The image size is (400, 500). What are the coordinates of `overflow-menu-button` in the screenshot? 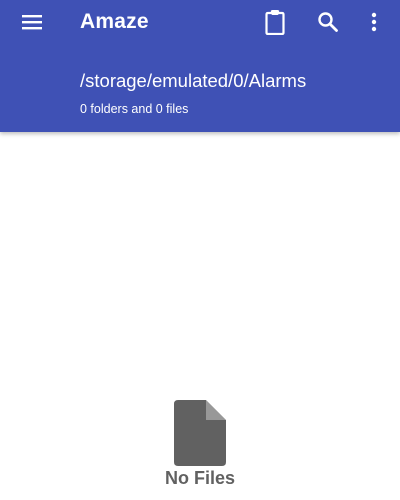 It's located at (374, 22).